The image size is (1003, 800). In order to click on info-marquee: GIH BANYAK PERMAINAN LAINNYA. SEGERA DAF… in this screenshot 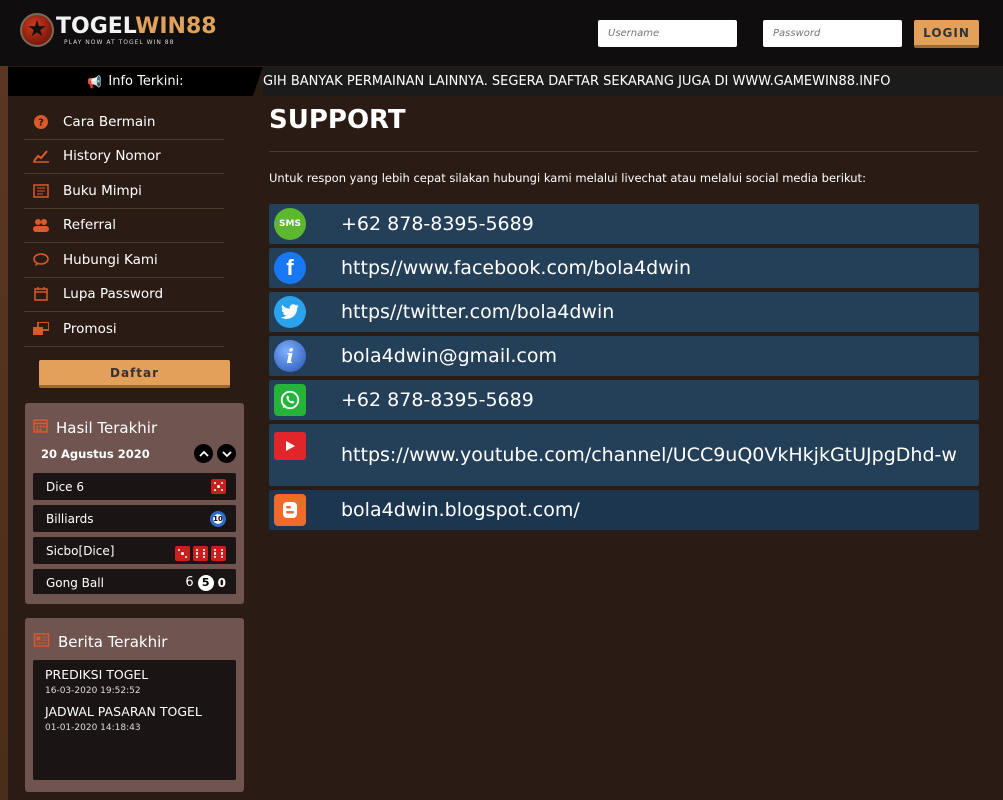, I will do `click(633, 81)`.